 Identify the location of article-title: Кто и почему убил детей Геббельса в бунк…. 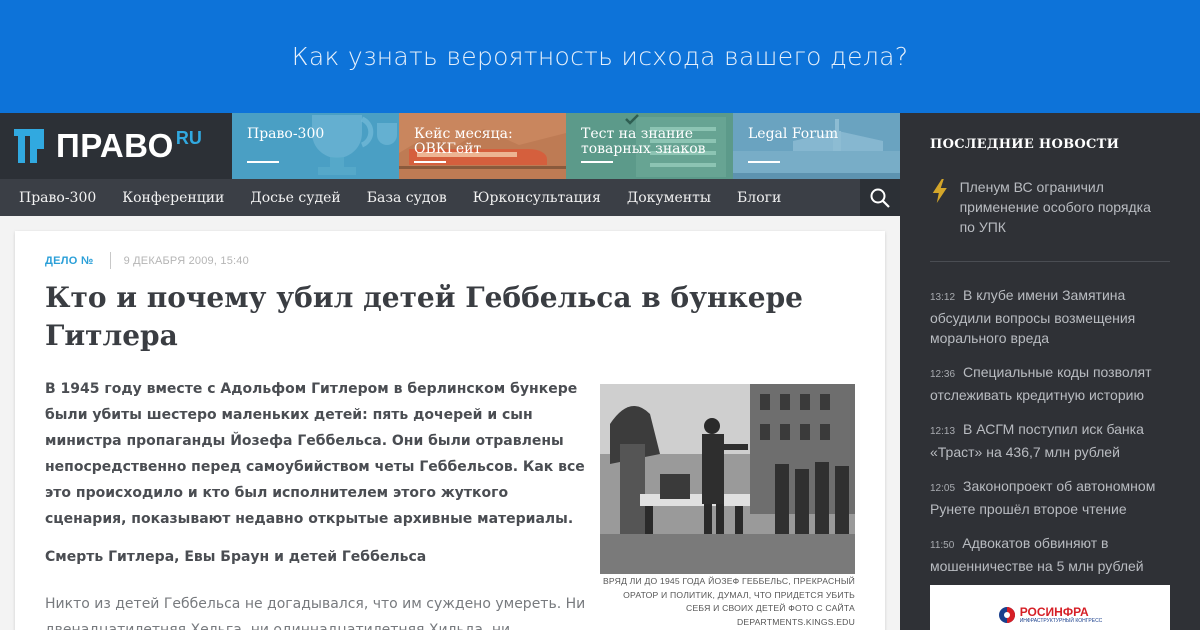
(424, 316).